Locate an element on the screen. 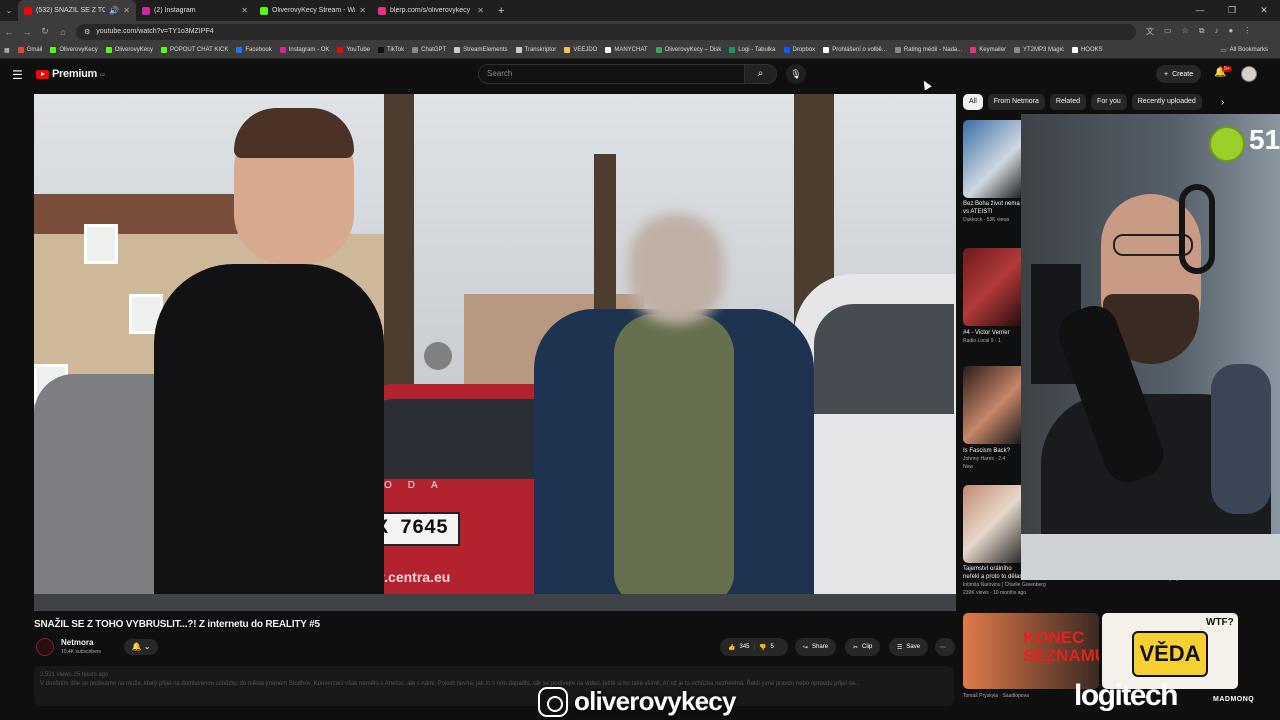 The height and width of the screenshot is (720, 1280). bookmark-star-icon: ☆ is located at coordinates (1185, 31).